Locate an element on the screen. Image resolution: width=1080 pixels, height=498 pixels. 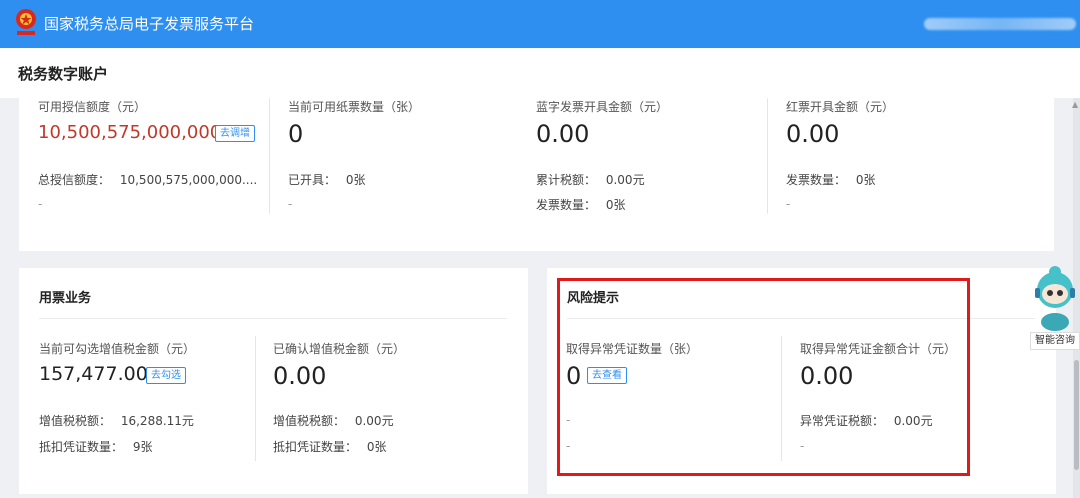
selectable-tax-label: 增值税税额： is located at coordinates (75, 421).